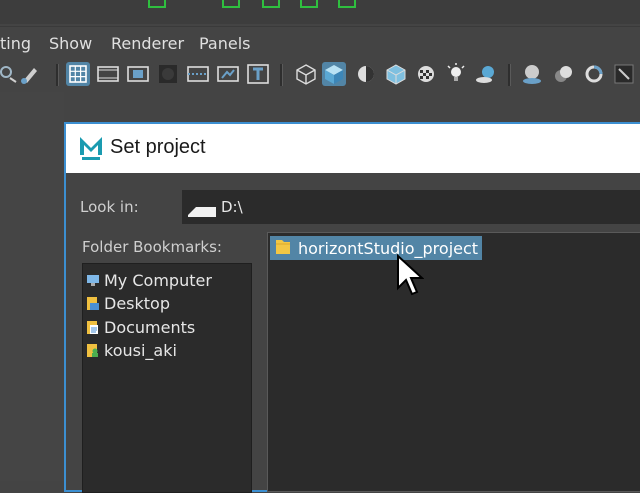 The image size is (640, 493). I want to click on grid-icon, so click(78, 74).